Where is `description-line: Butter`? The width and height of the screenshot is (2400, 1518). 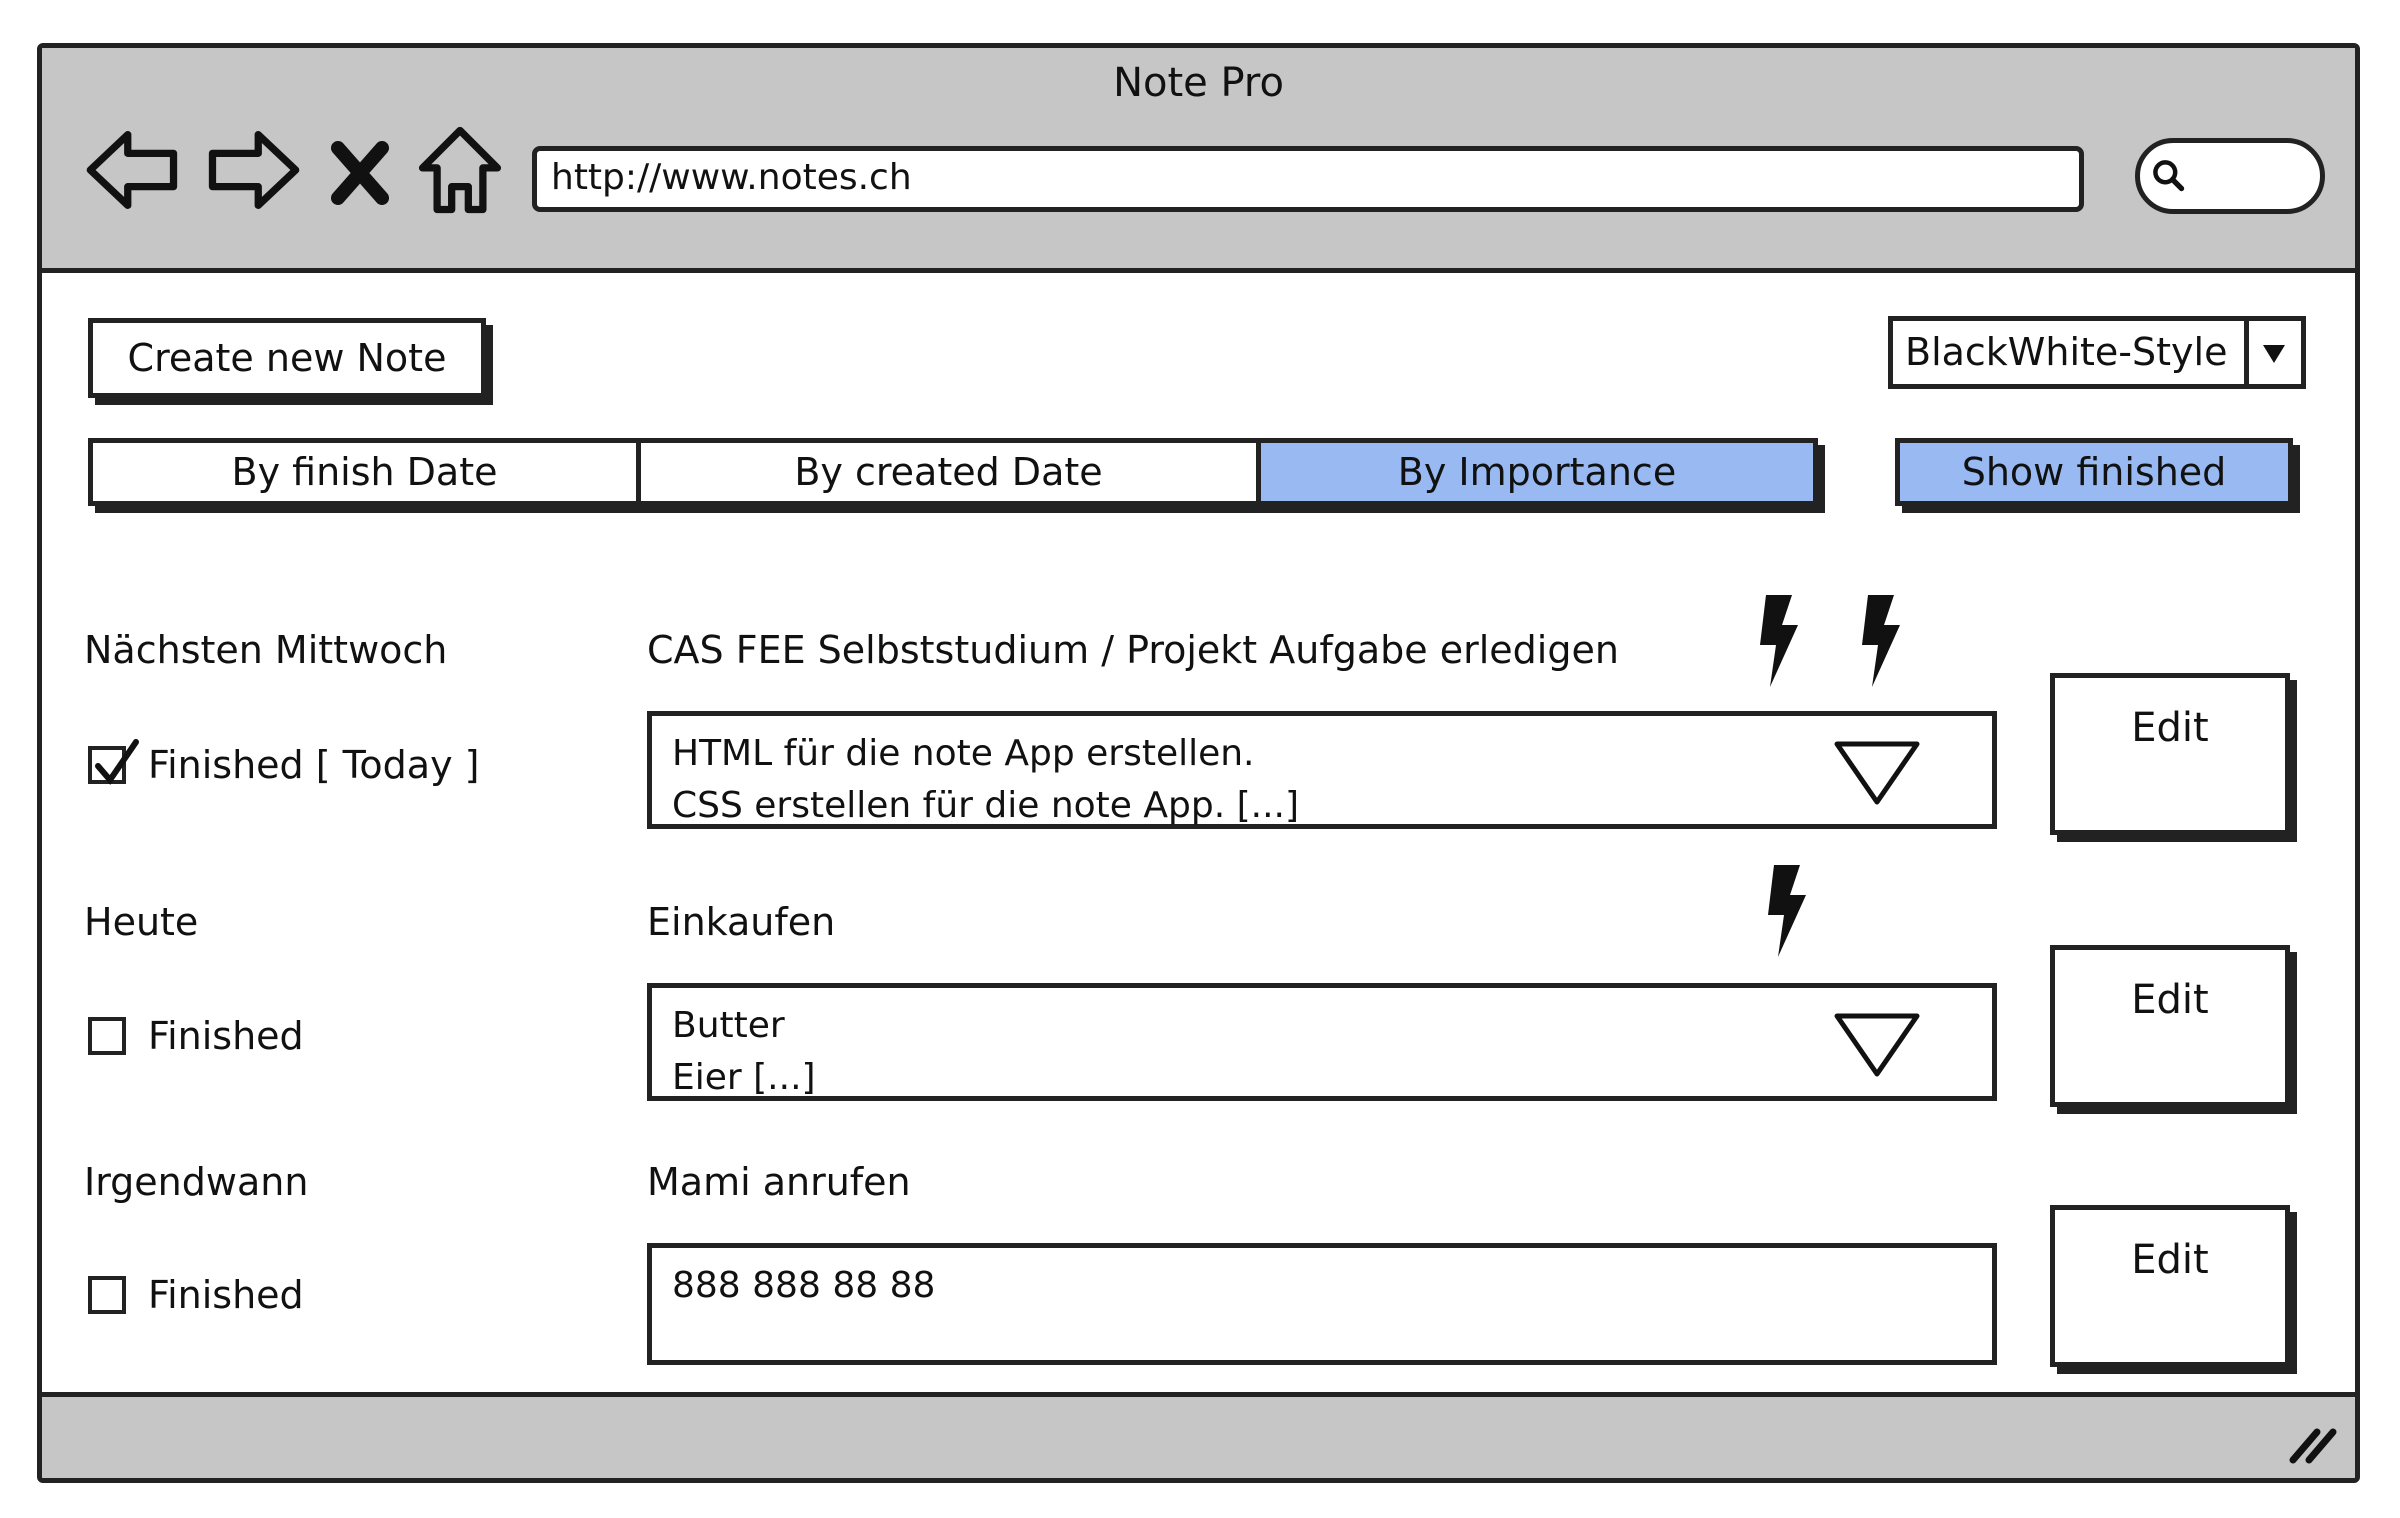 description-line: Butter is located at coordinates (728, 1025).